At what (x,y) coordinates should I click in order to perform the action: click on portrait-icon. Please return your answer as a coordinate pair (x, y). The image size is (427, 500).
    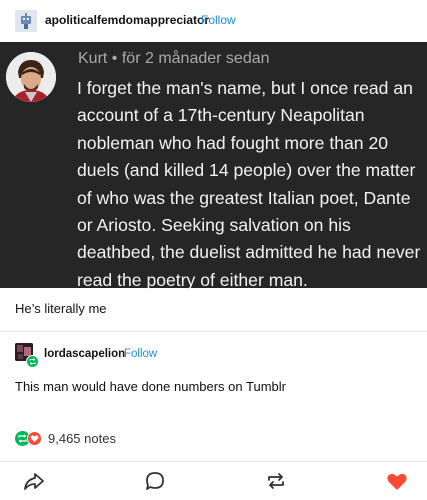
    Looking at the image, I should click on (31, 77).